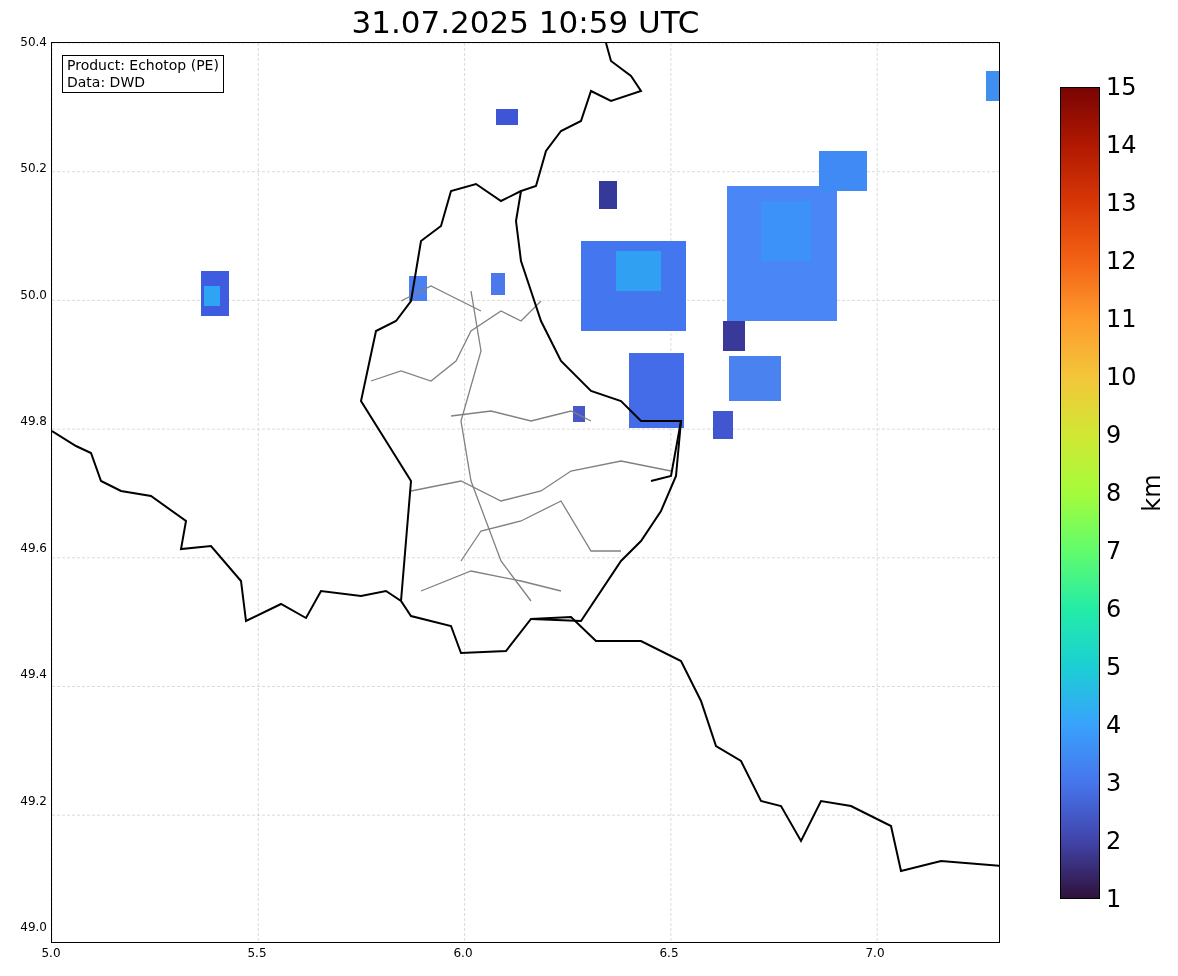  What do you see at coordinates (257, 953) in the screenshot?
I see `x-tick-label: 5.5` at bounding box center [257, 953].